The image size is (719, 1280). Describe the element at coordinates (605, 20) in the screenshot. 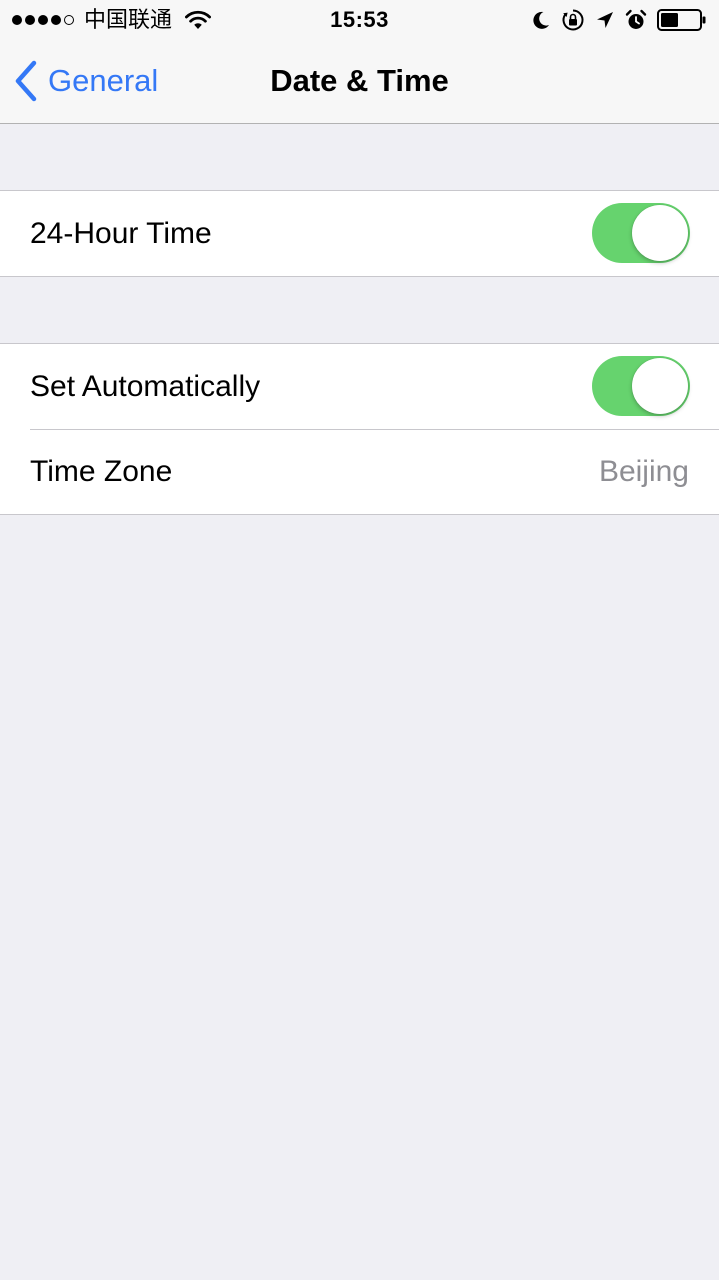

I see `location-arrow-icon` at that location.